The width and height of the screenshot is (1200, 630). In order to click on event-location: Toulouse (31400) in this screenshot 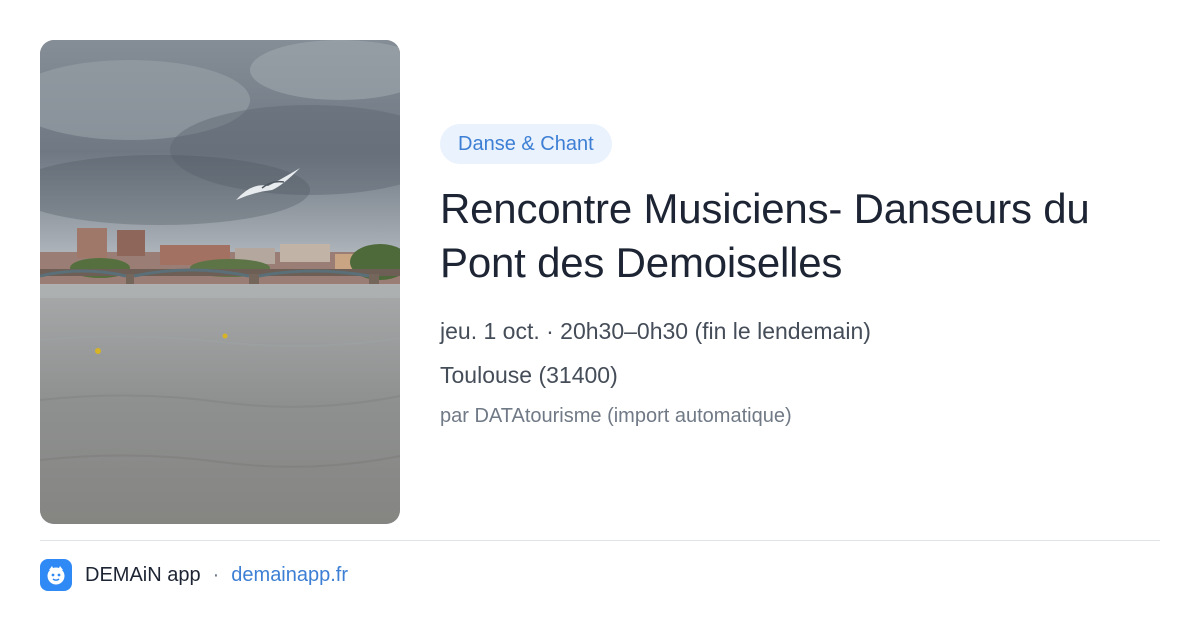, I will do `click(529, 375)`.